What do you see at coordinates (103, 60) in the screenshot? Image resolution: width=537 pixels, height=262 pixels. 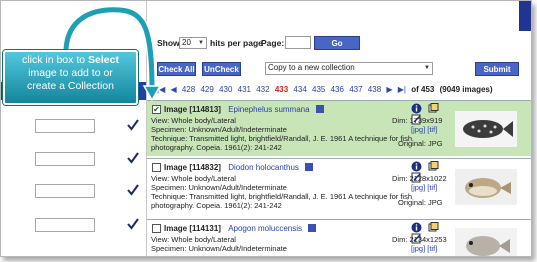 I see `callout-select-word: Select` at bounding box center [103, 60].